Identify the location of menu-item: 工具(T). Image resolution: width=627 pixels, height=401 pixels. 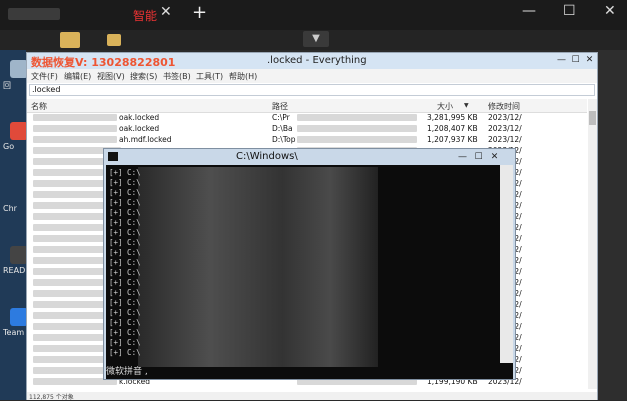
(209, 76).